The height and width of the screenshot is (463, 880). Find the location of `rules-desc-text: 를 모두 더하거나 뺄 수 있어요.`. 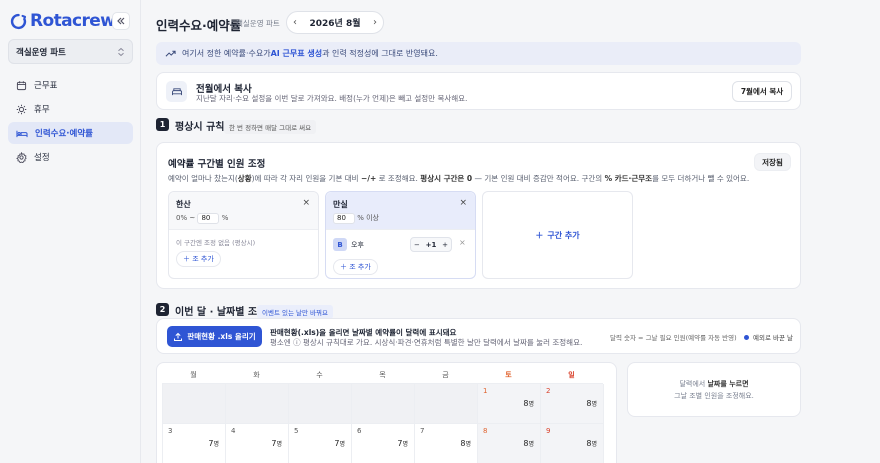

rules-desc-text: 를 모두 더하거나 뺄 수 있어요. is located at coordinates (701, 178).